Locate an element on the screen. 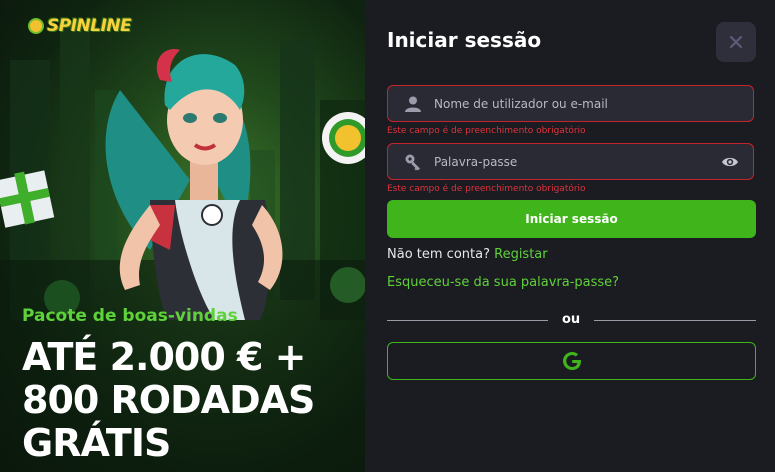 The height and width of the screenshot is (472, 775). google-login-button is located at coordinates (571, 361).